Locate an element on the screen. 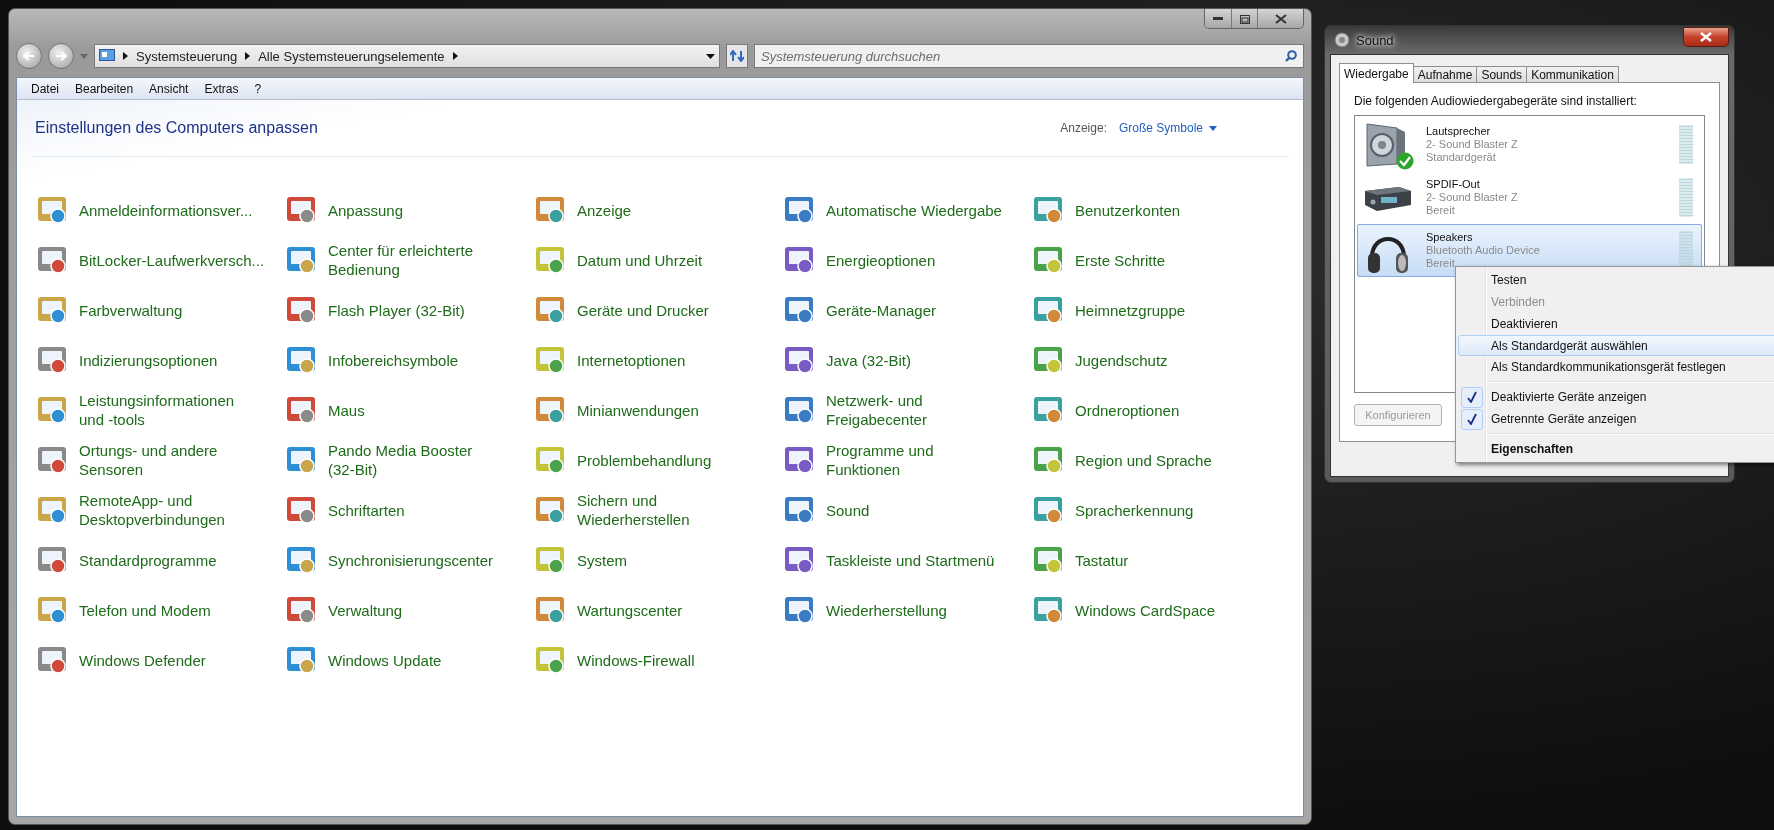 The image size is (1774, 830). menu-item: Als Standardgerät auswählen is located at coordinates (1616, 345).